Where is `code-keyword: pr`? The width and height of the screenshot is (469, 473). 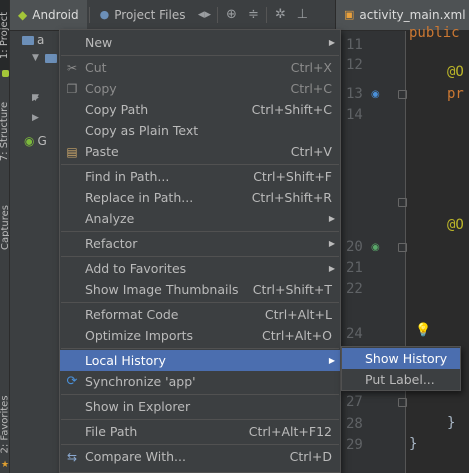 code-keyword: pr is located at coordinates (455, 94).